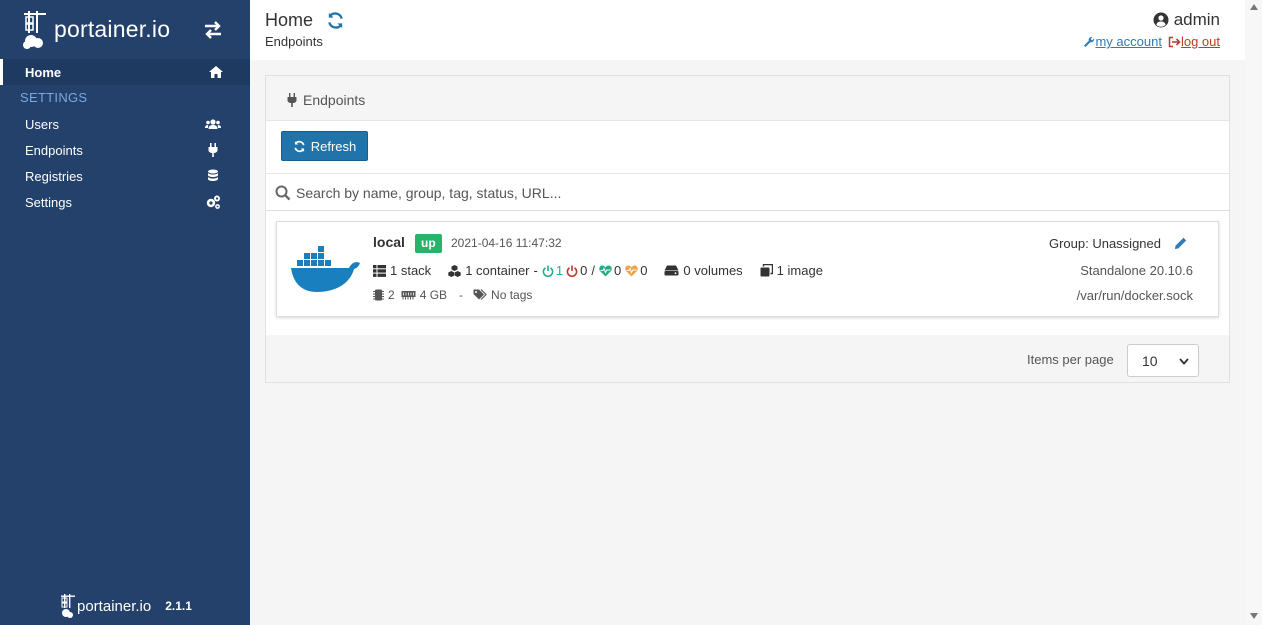 This screenshot has height=625, width=1262. What do you see at coordinates (213, 202) in the screenshot?
I see `cogs-icon` at bounding box center [213, 202].